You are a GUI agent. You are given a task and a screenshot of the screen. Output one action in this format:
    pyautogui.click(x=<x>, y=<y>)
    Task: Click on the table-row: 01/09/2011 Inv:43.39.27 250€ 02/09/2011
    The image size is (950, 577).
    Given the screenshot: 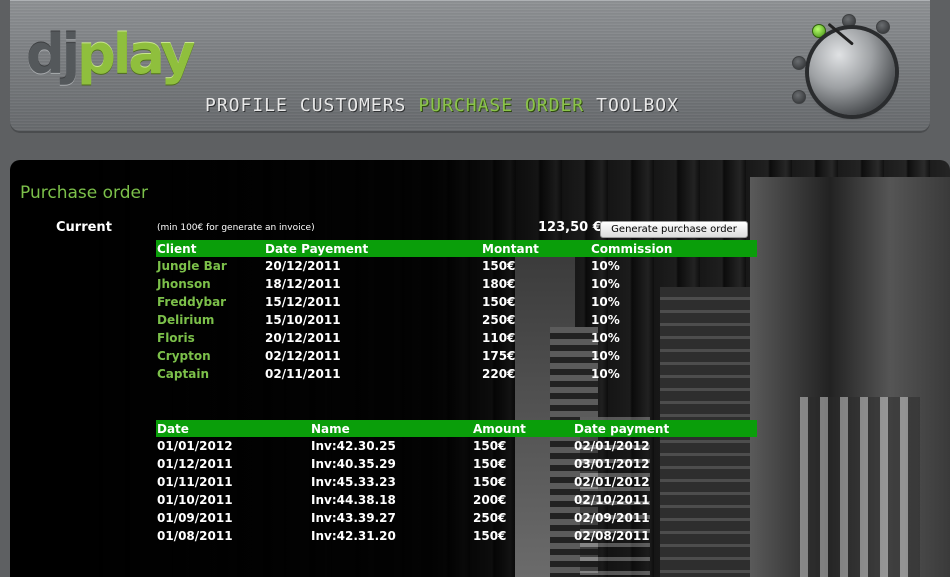 What is the action you would take?
    pyautogui.click(x=456, y=518)
    